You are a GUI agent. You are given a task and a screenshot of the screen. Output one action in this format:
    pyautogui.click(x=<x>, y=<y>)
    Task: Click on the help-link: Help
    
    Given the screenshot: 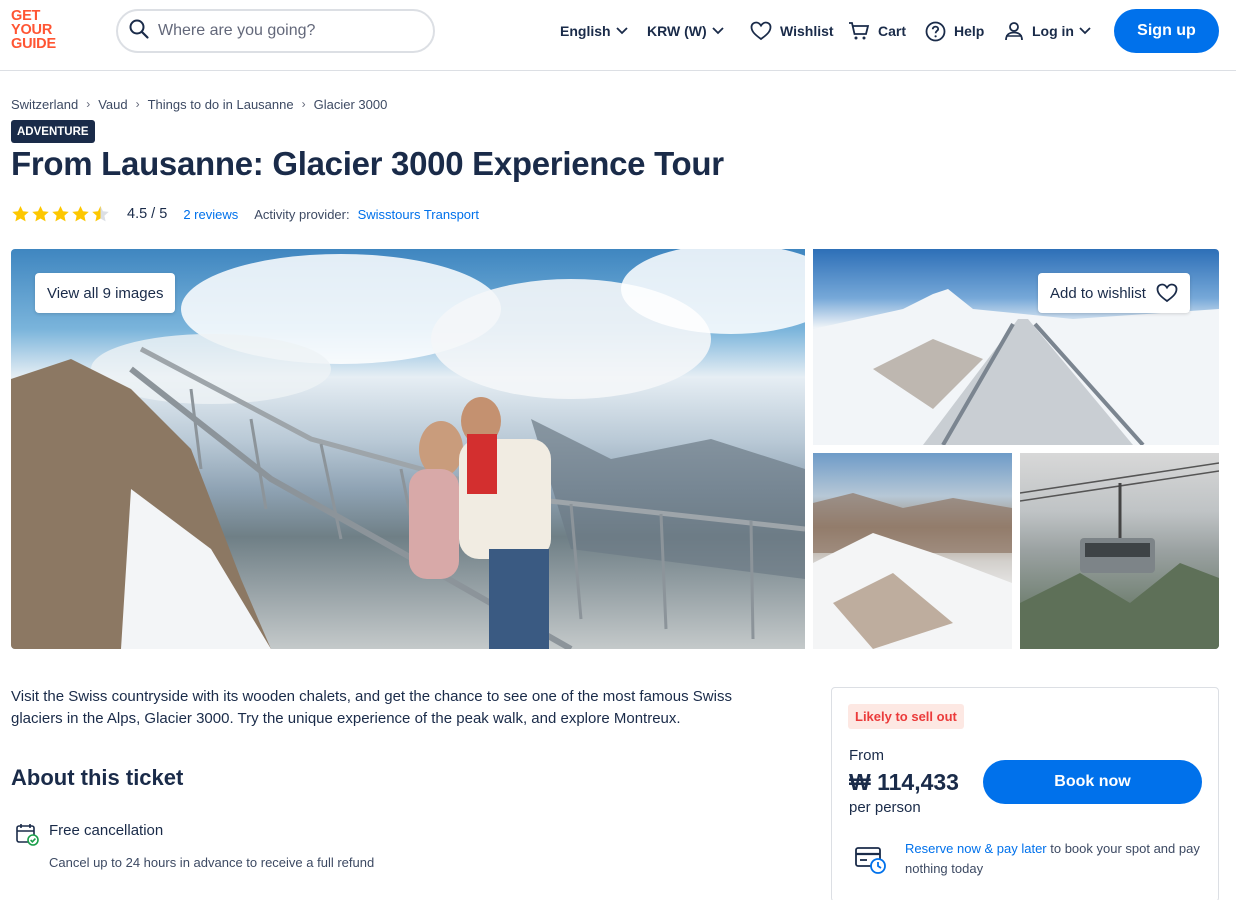 What is the action you would take?
    pyautogui.click(x=954, y=31)
    